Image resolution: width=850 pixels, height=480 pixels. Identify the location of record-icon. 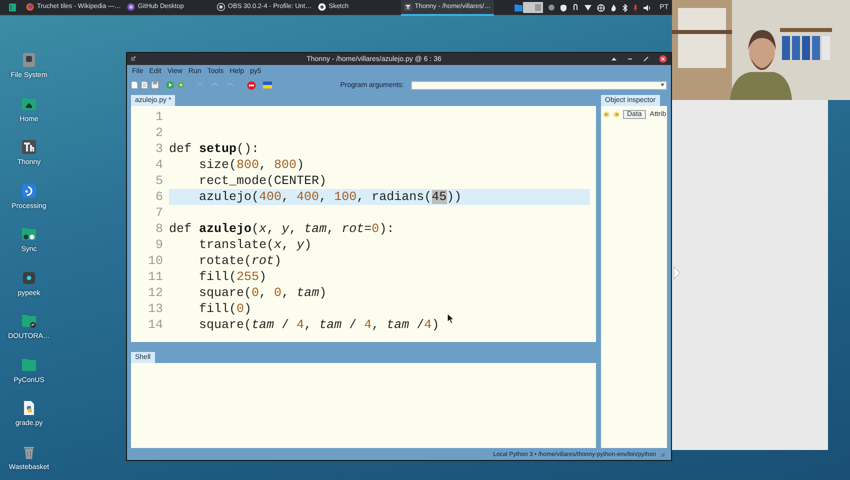
(220, 6).